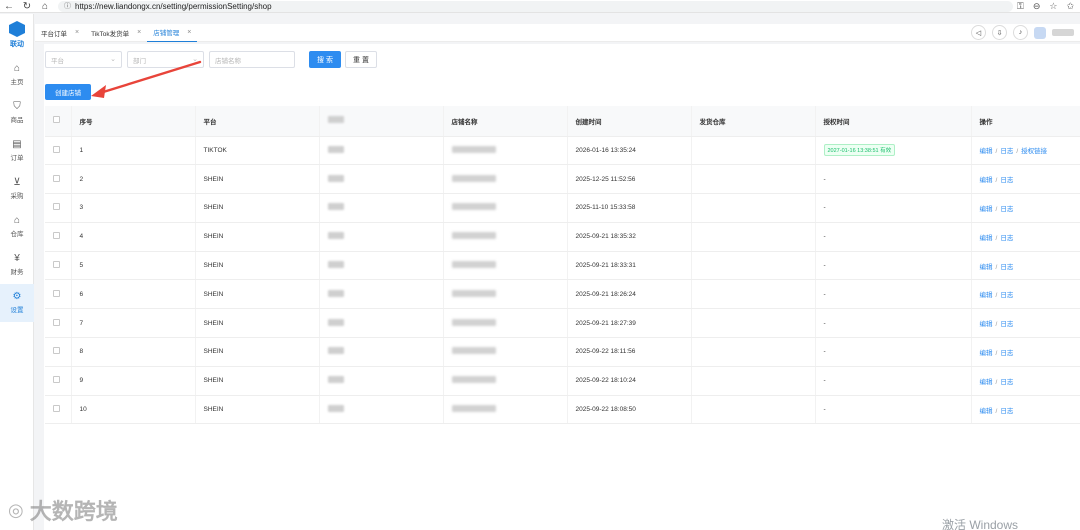 The width and height of the screenshot is (1080, 530). I want to click on row-auth-cell: -, so click(893, 323).